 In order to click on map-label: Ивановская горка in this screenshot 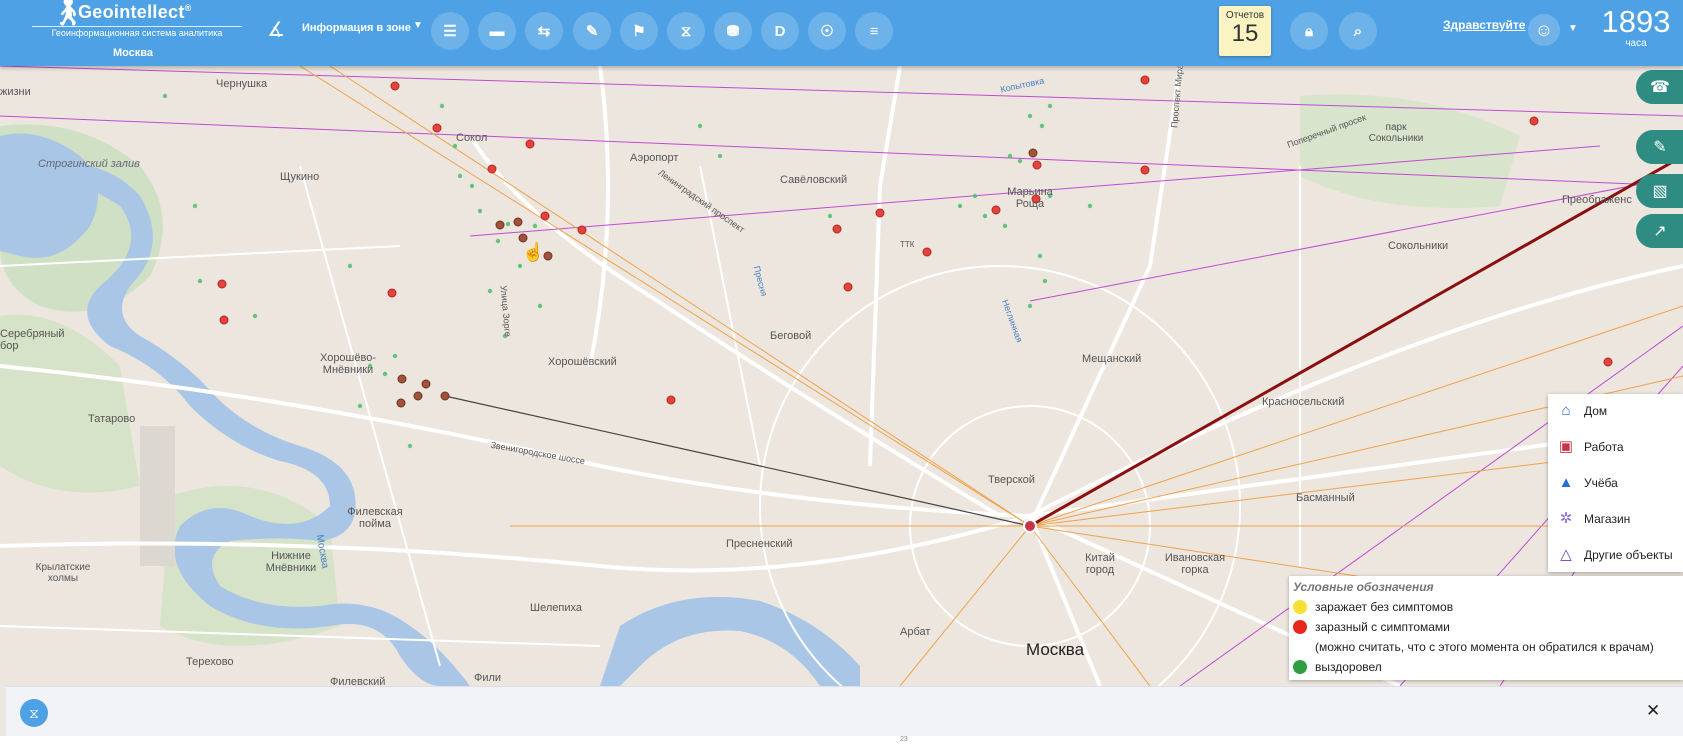, I will do `click(1195, 564)`.